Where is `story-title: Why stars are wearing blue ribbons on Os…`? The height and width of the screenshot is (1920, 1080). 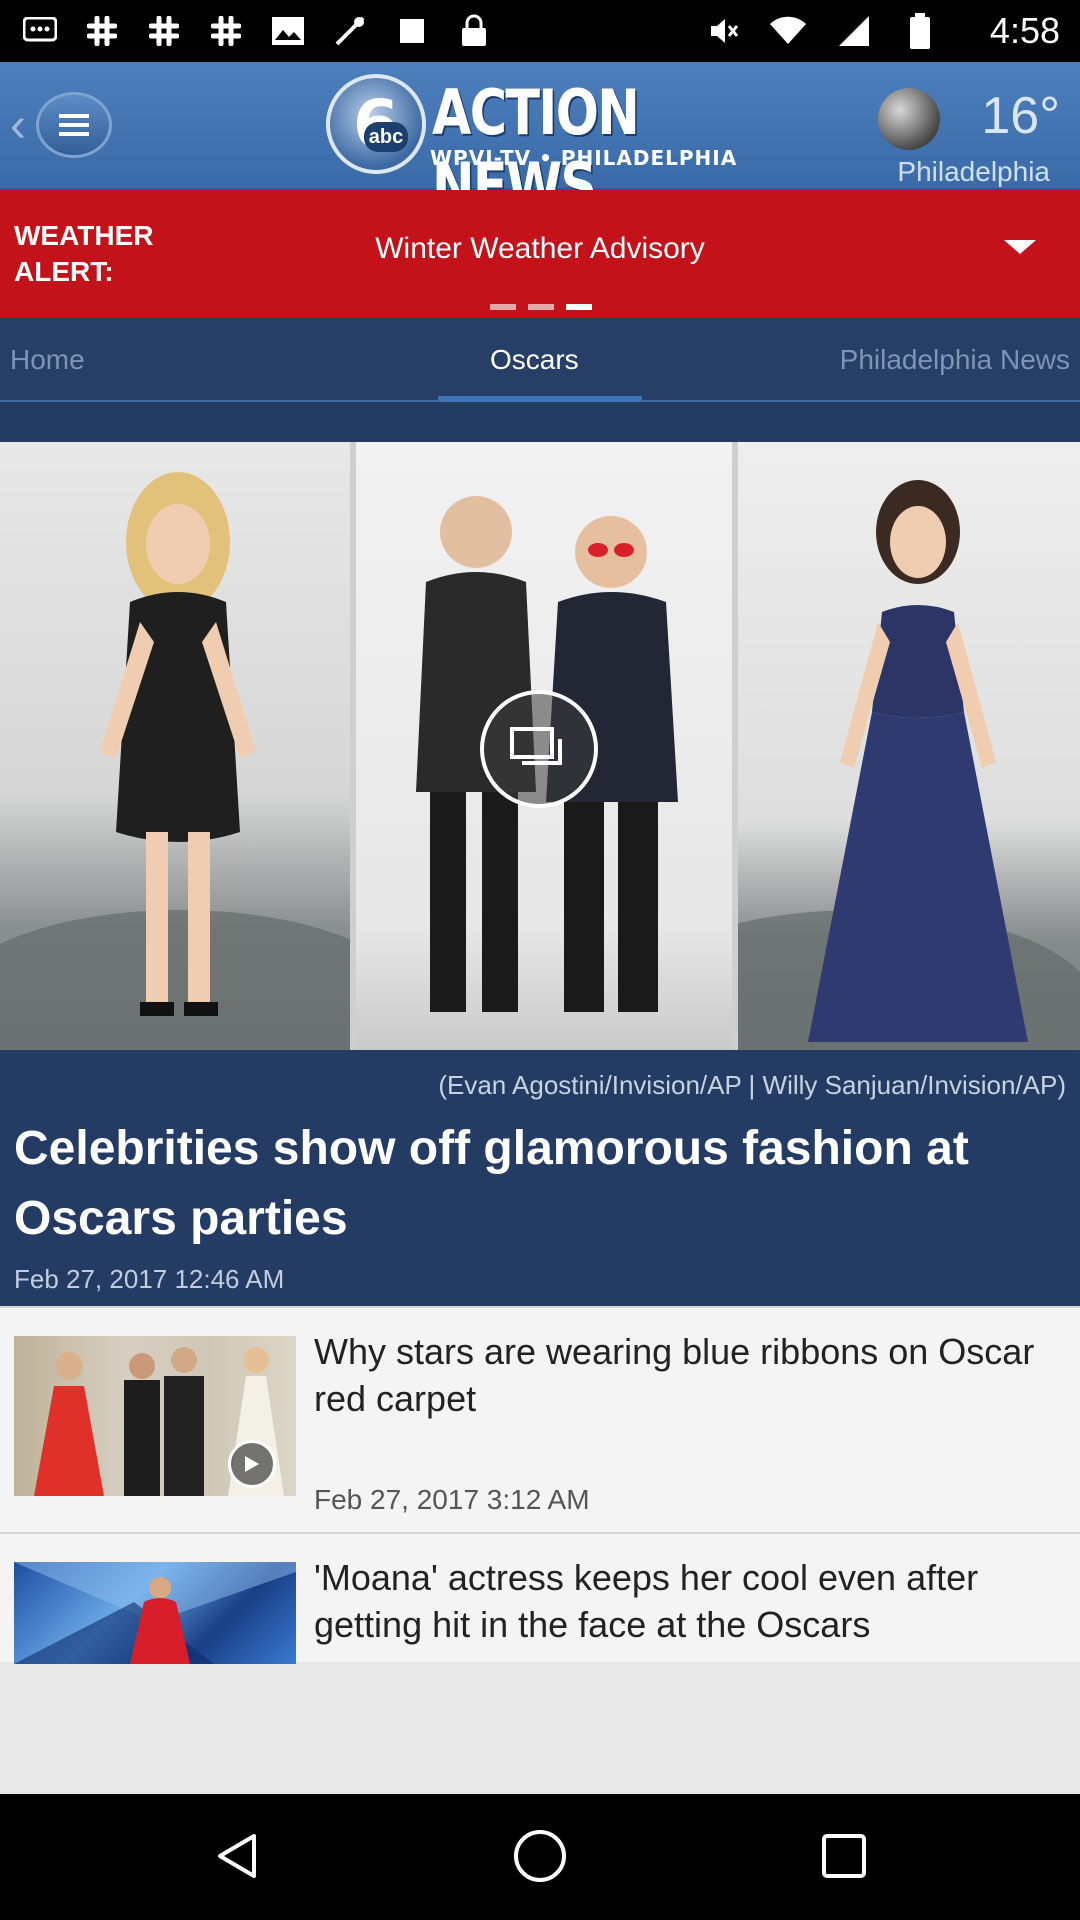 story-title: Why stars are wearing blue ribbons on Os… is located at coordinates (684, 1375).